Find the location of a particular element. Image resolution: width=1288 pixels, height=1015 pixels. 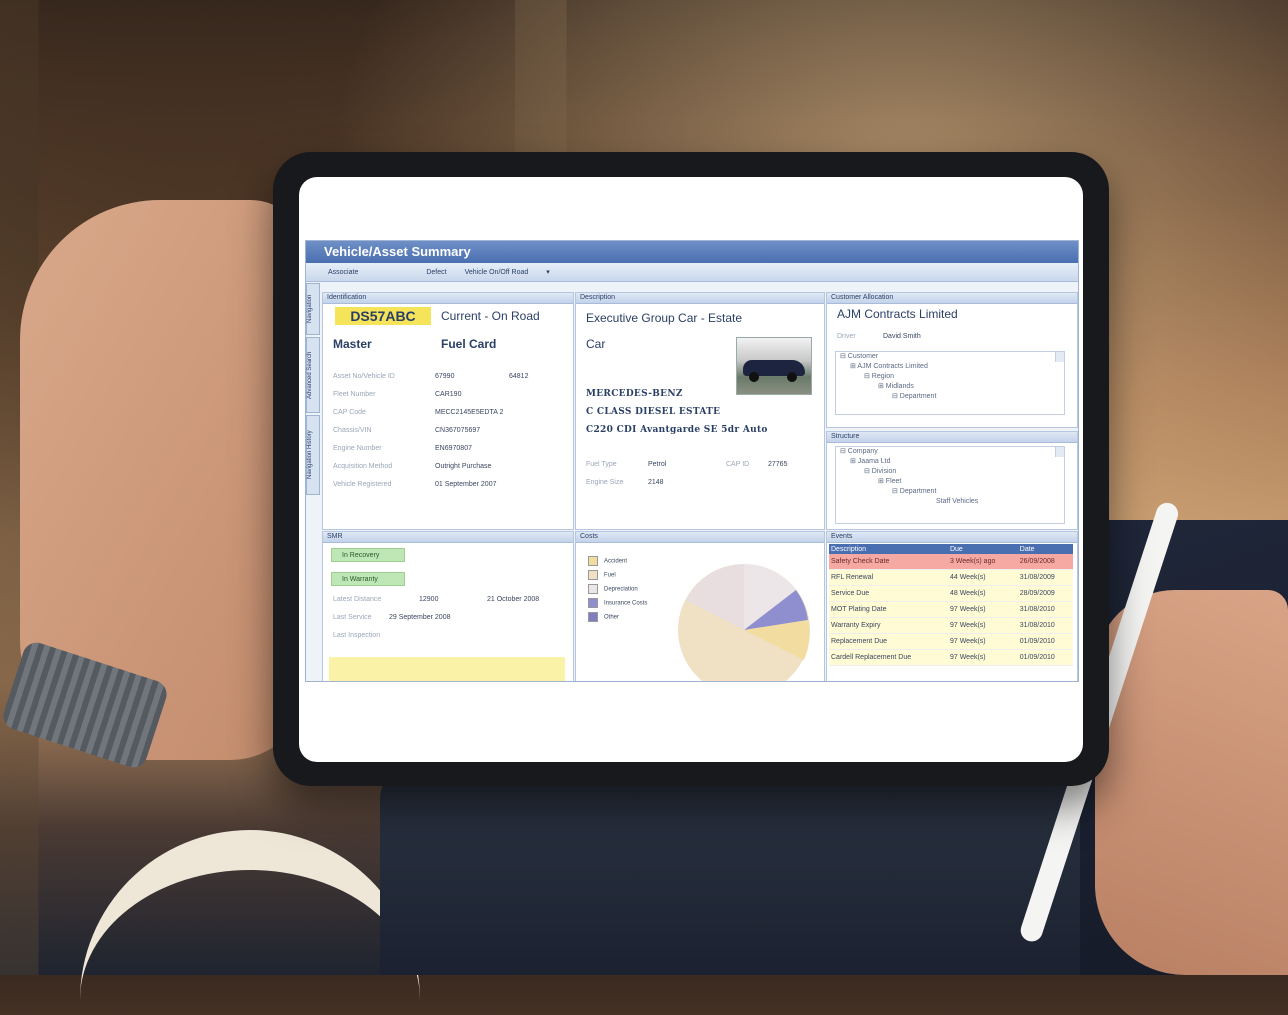

legend-item: Depreciation is located at coordinates (613, 589).